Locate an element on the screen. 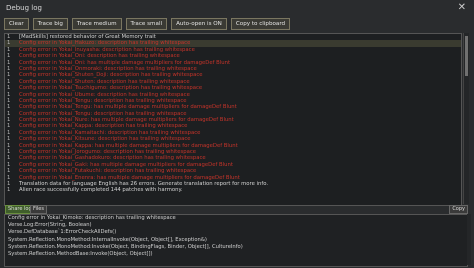 Image resolution: width=474 pixels, height=268 pixels. close-icon: ✕ is located at coordinates (462, 8).